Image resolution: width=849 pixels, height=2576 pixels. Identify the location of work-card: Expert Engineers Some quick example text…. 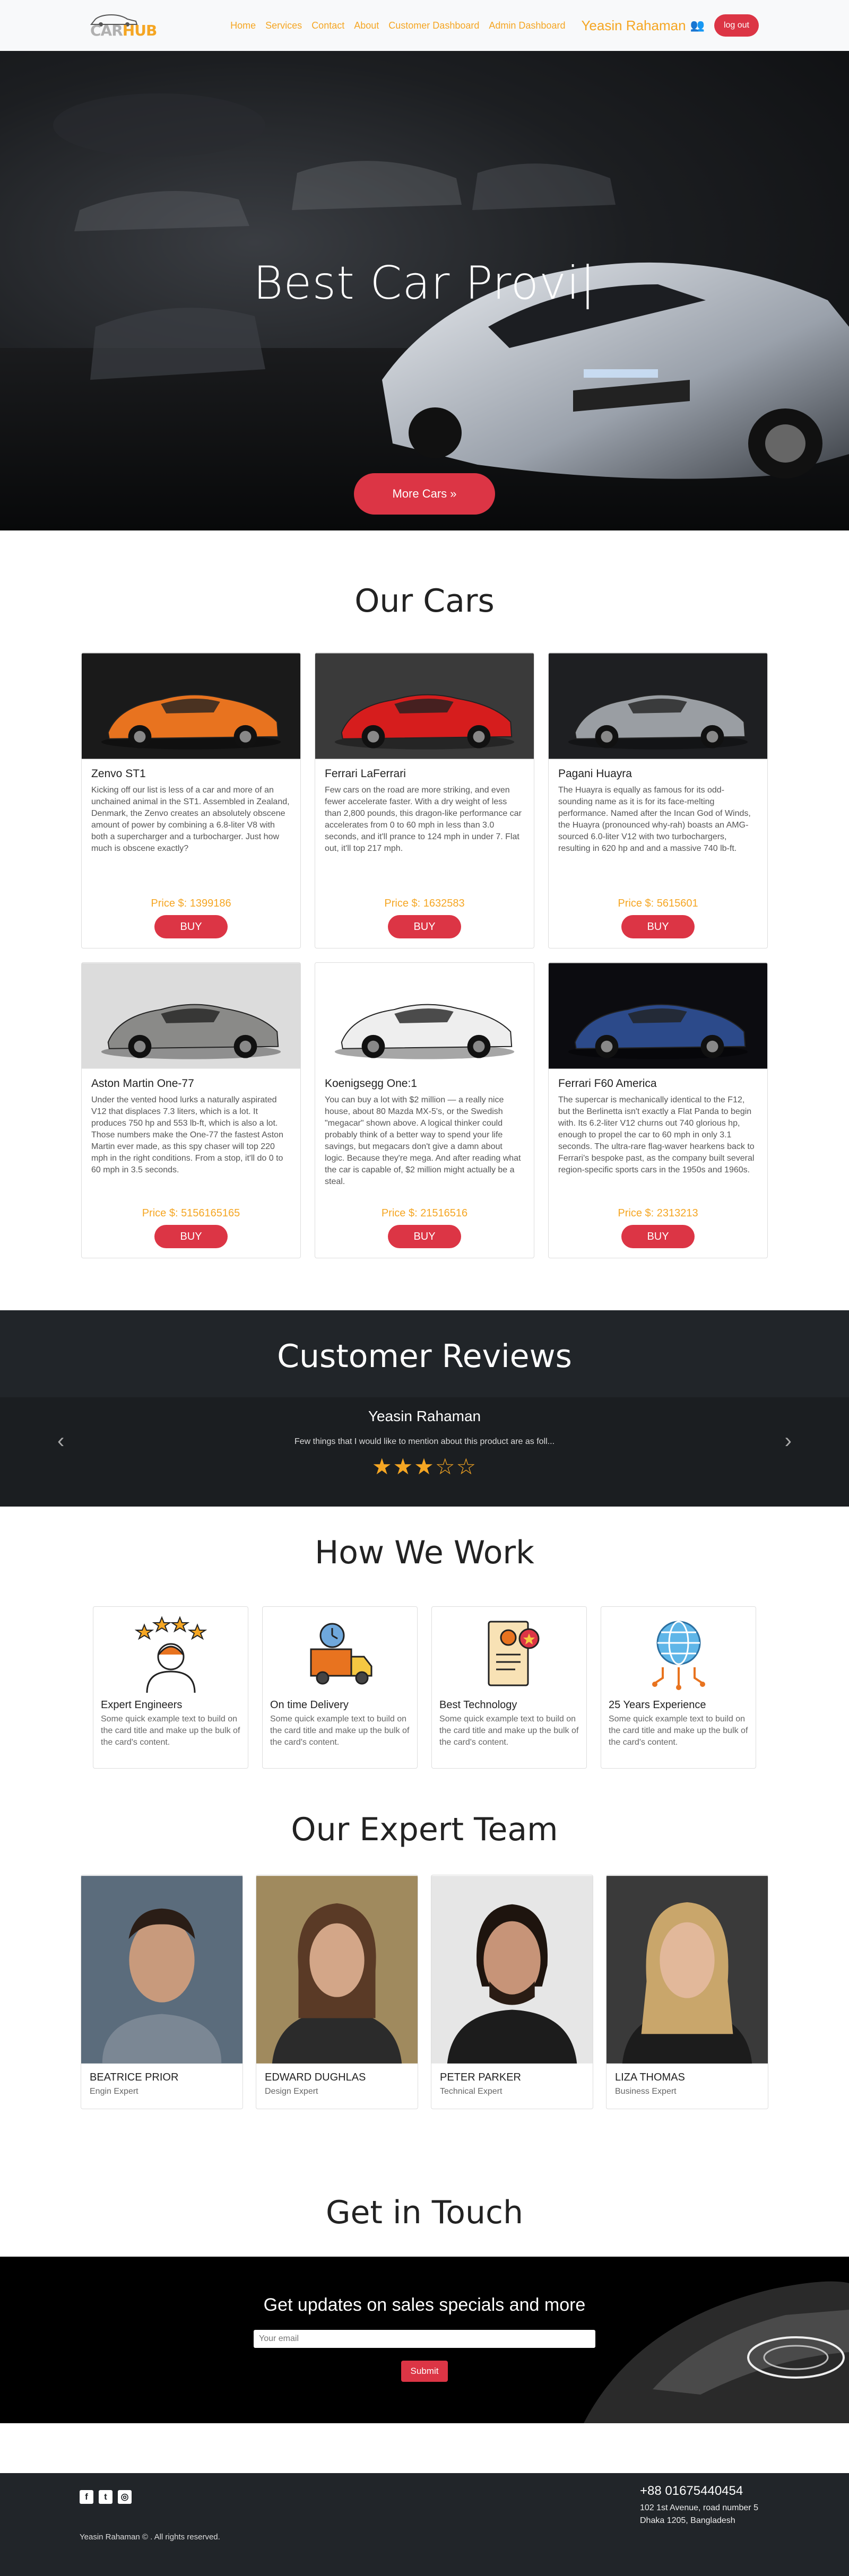
(170, 1687).